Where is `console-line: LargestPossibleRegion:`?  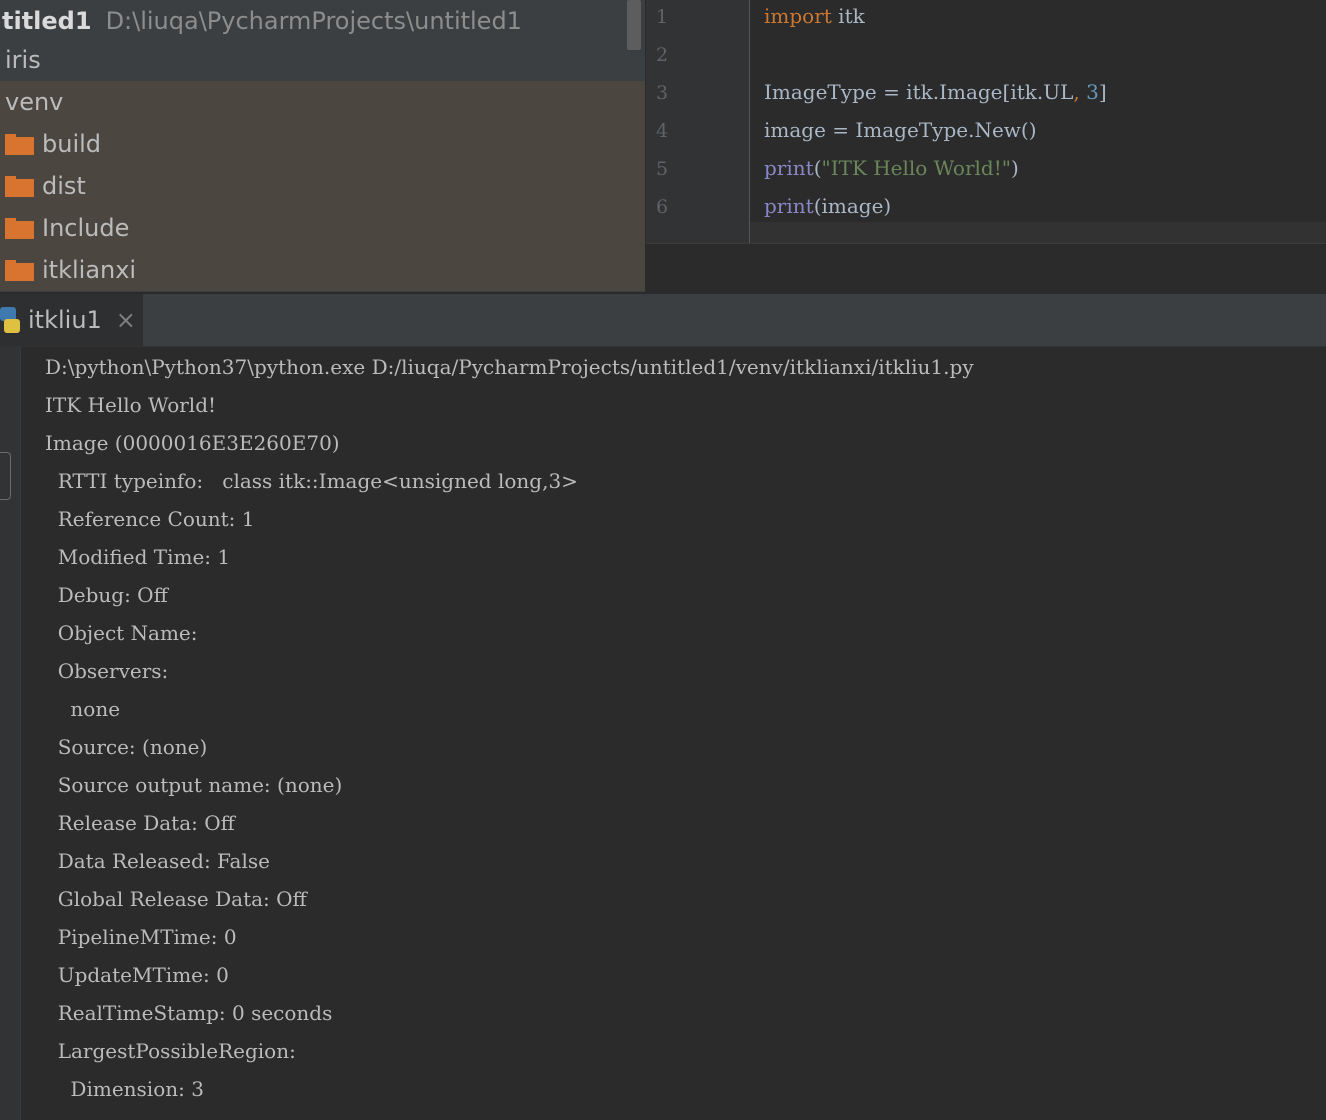
console-line: LargestPossibleRegion: is located at coordinates (174, 1051).